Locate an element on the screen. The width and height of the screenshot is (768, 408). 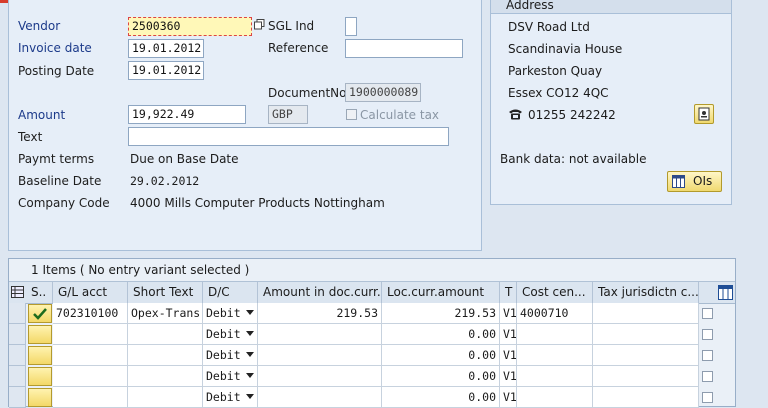
col-debit-credit: D/C is located at coordinates (230, 292).